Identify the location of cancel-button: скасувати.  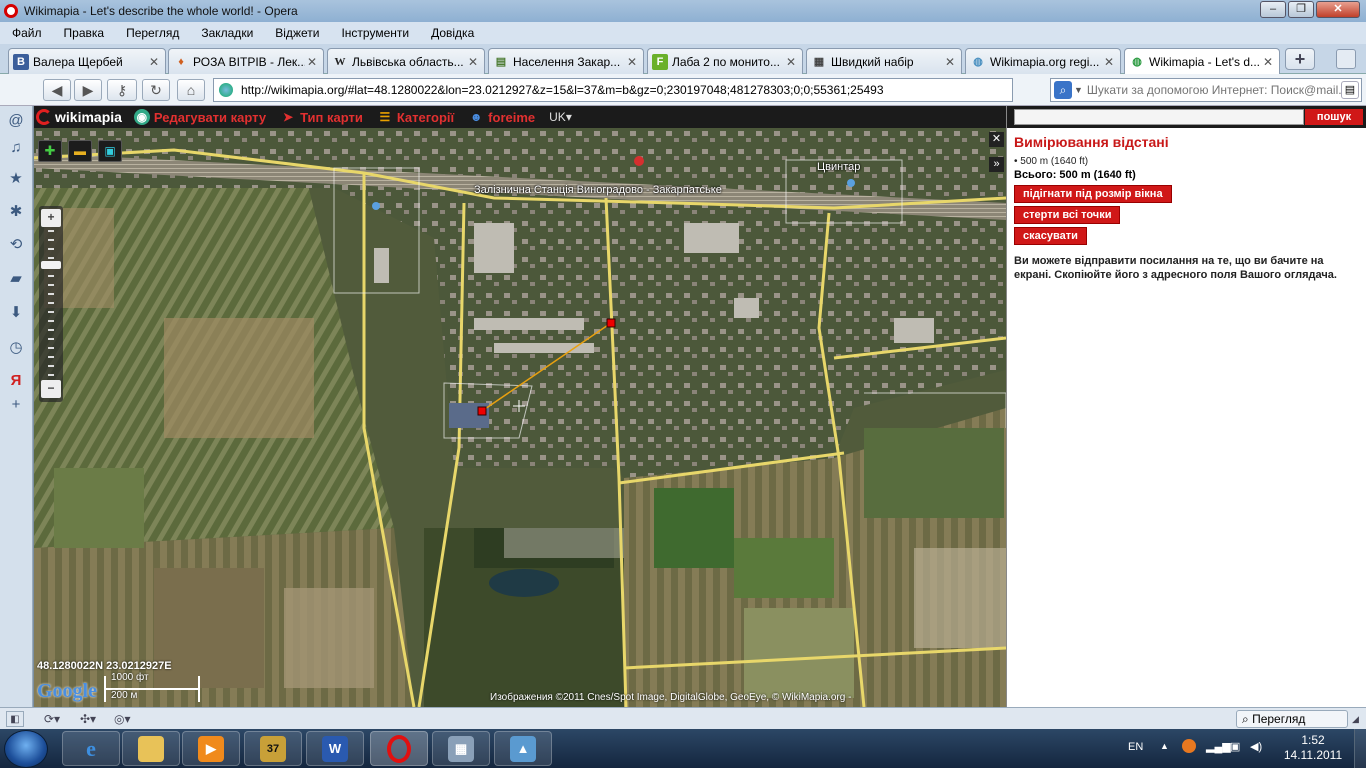
(1050, 236).